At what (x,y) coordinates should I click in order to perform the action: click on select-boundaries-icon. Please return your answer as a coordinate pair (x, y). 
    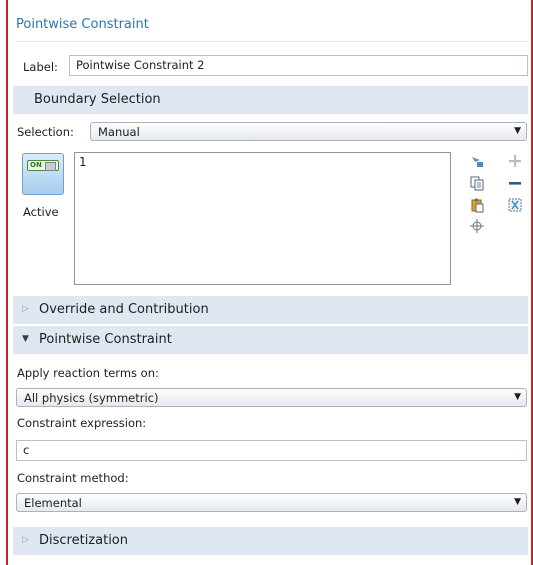
    Looking at the image, I should click on (477, 161).